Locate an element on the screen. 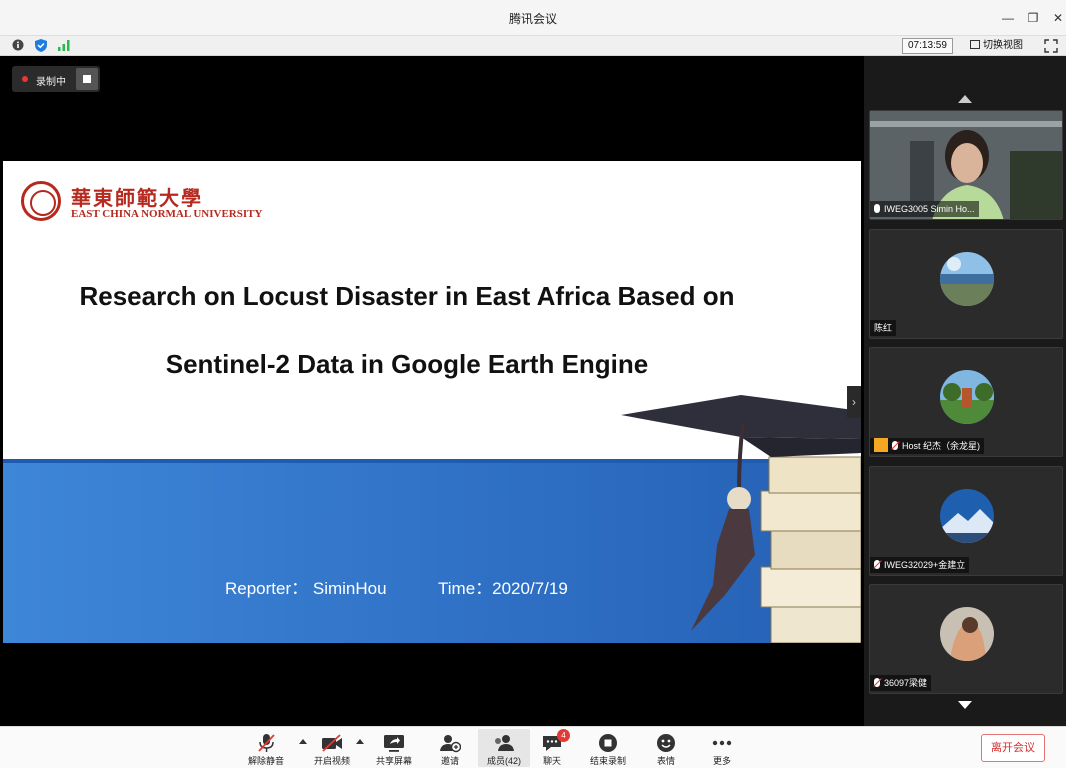 The height and width of the screenshot is (768, 1066). participant-name-text: 36097梁健 is located at coordinates (906, 683).